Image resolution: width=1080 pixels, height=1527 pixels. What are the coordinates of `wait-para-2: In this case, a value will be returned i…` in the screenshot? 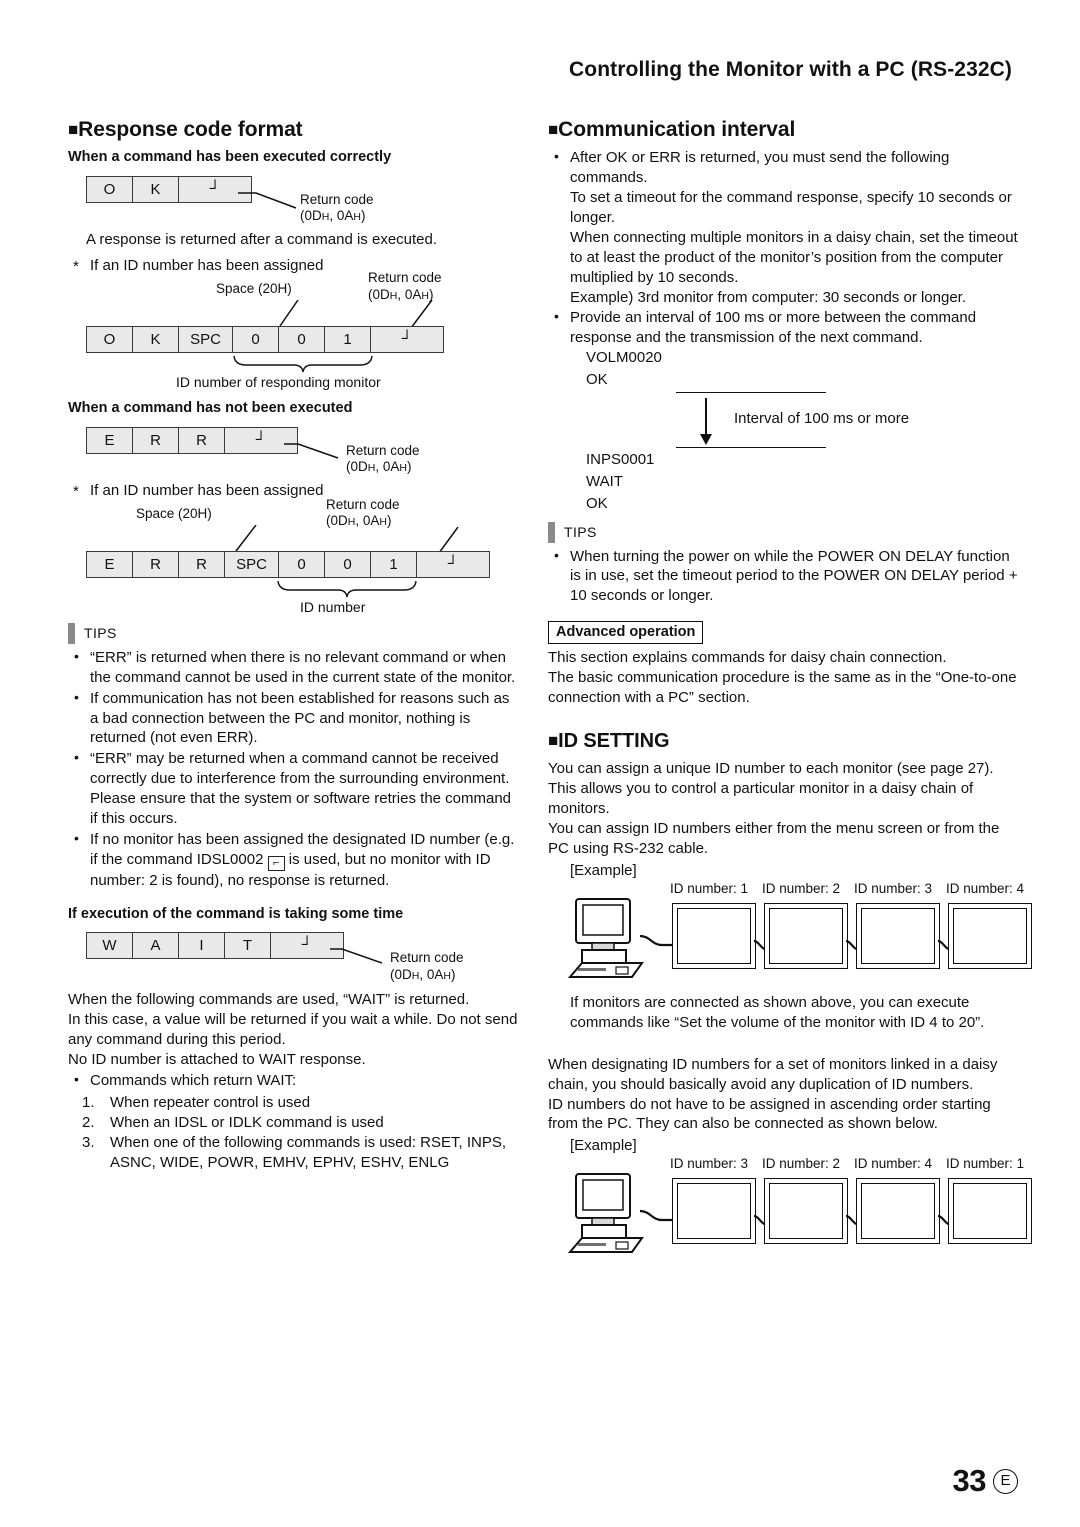 It's located at (293, 1030).